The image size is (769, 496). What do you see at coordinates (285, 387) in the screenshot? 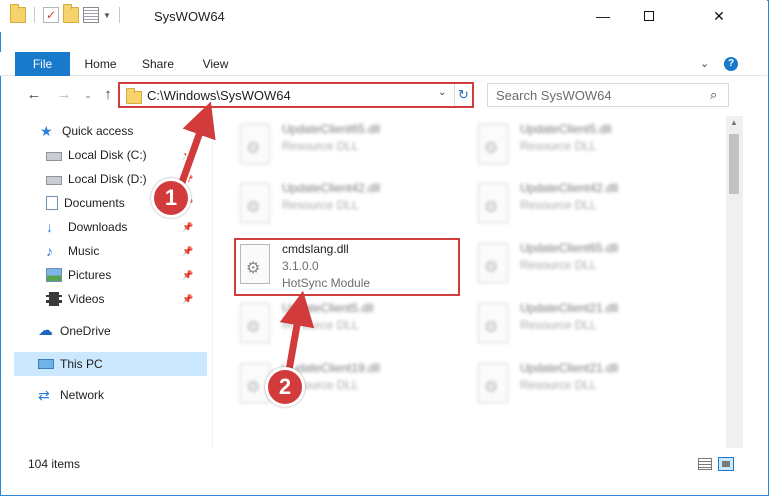
I see `step-2-callout: 2` at bounding box center [285, 387].